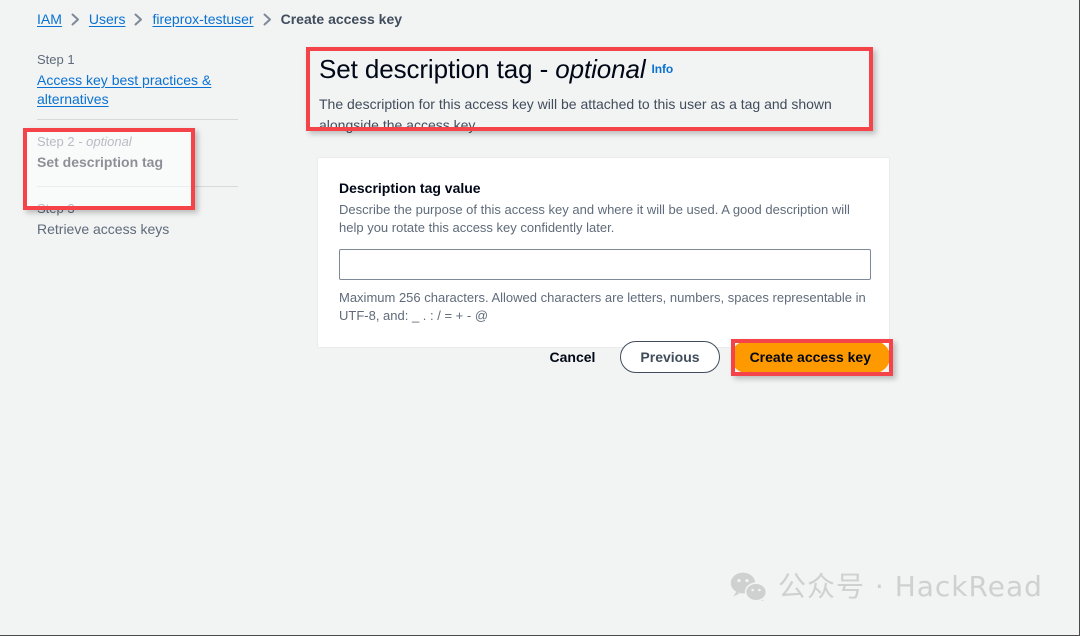  Describe the element at coordinates (107, 19) in the screenshot. I see `breadcrumb-item-users: Users` at that location.